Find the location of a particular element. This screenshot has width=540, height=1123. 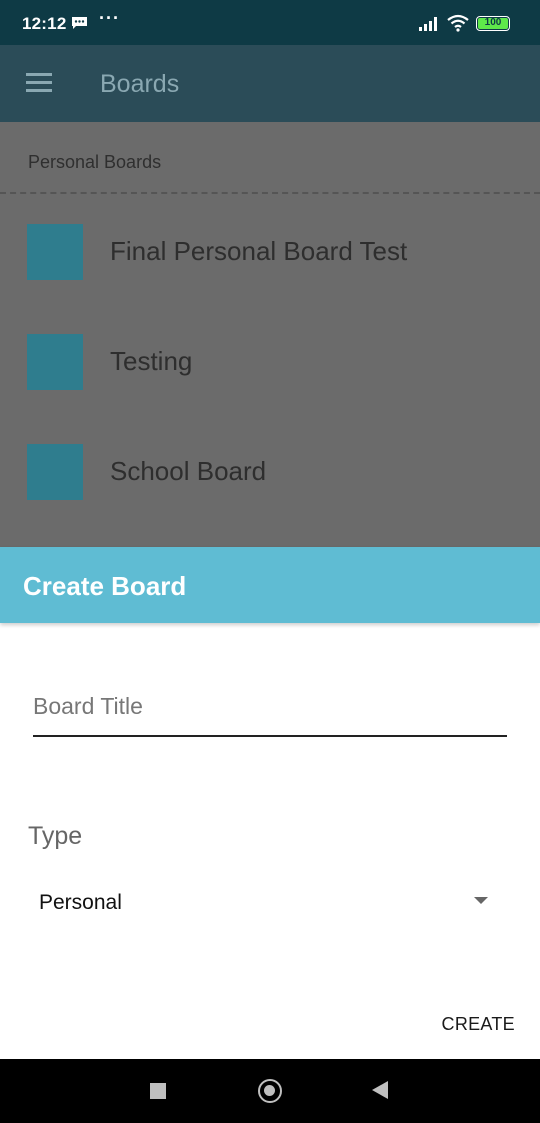

signal-icon is located at coordinates (428, 24).